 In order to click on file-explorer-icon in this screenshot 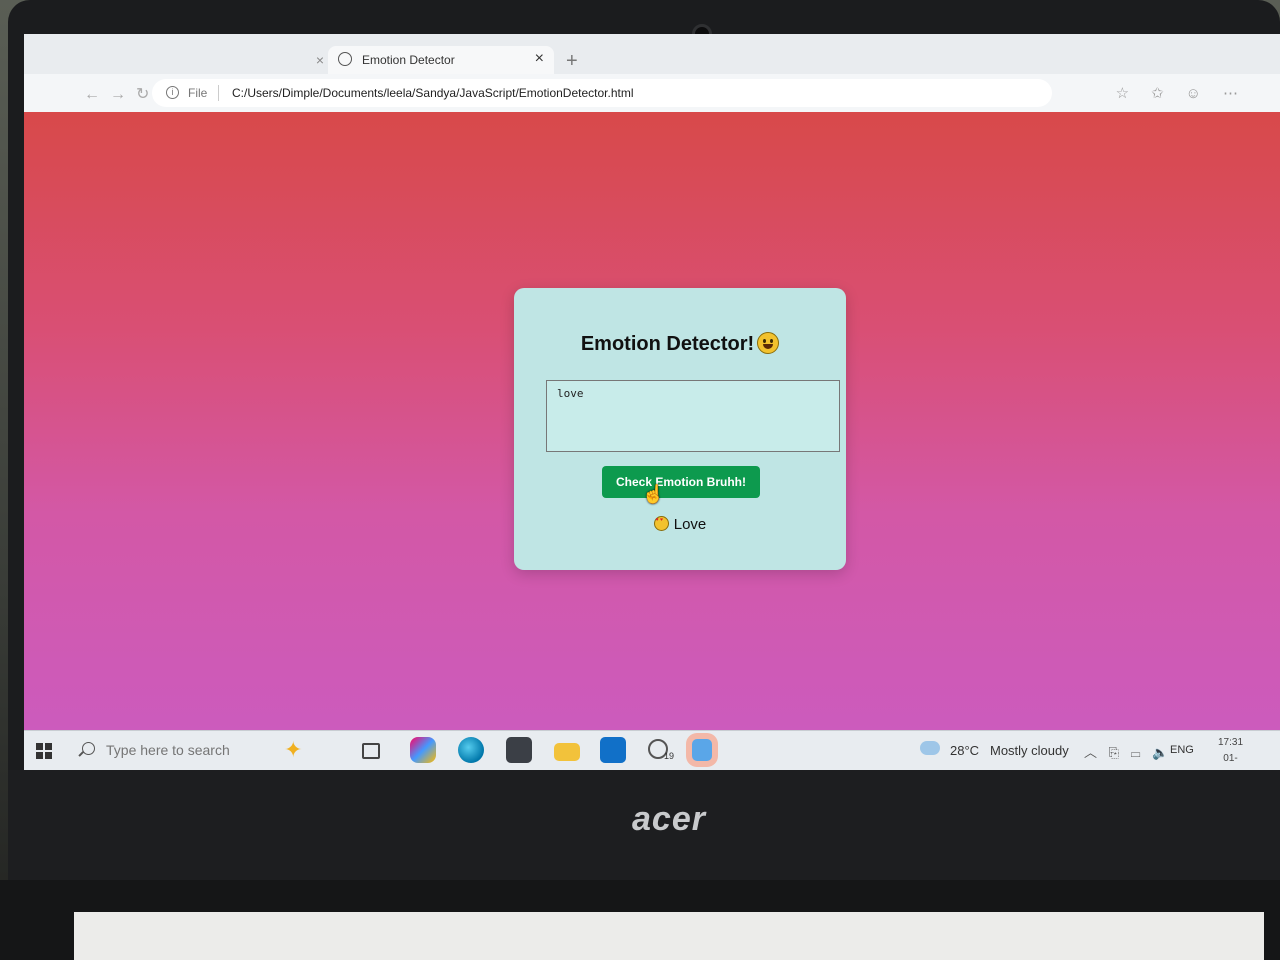, I will do `click(567, 752)`.